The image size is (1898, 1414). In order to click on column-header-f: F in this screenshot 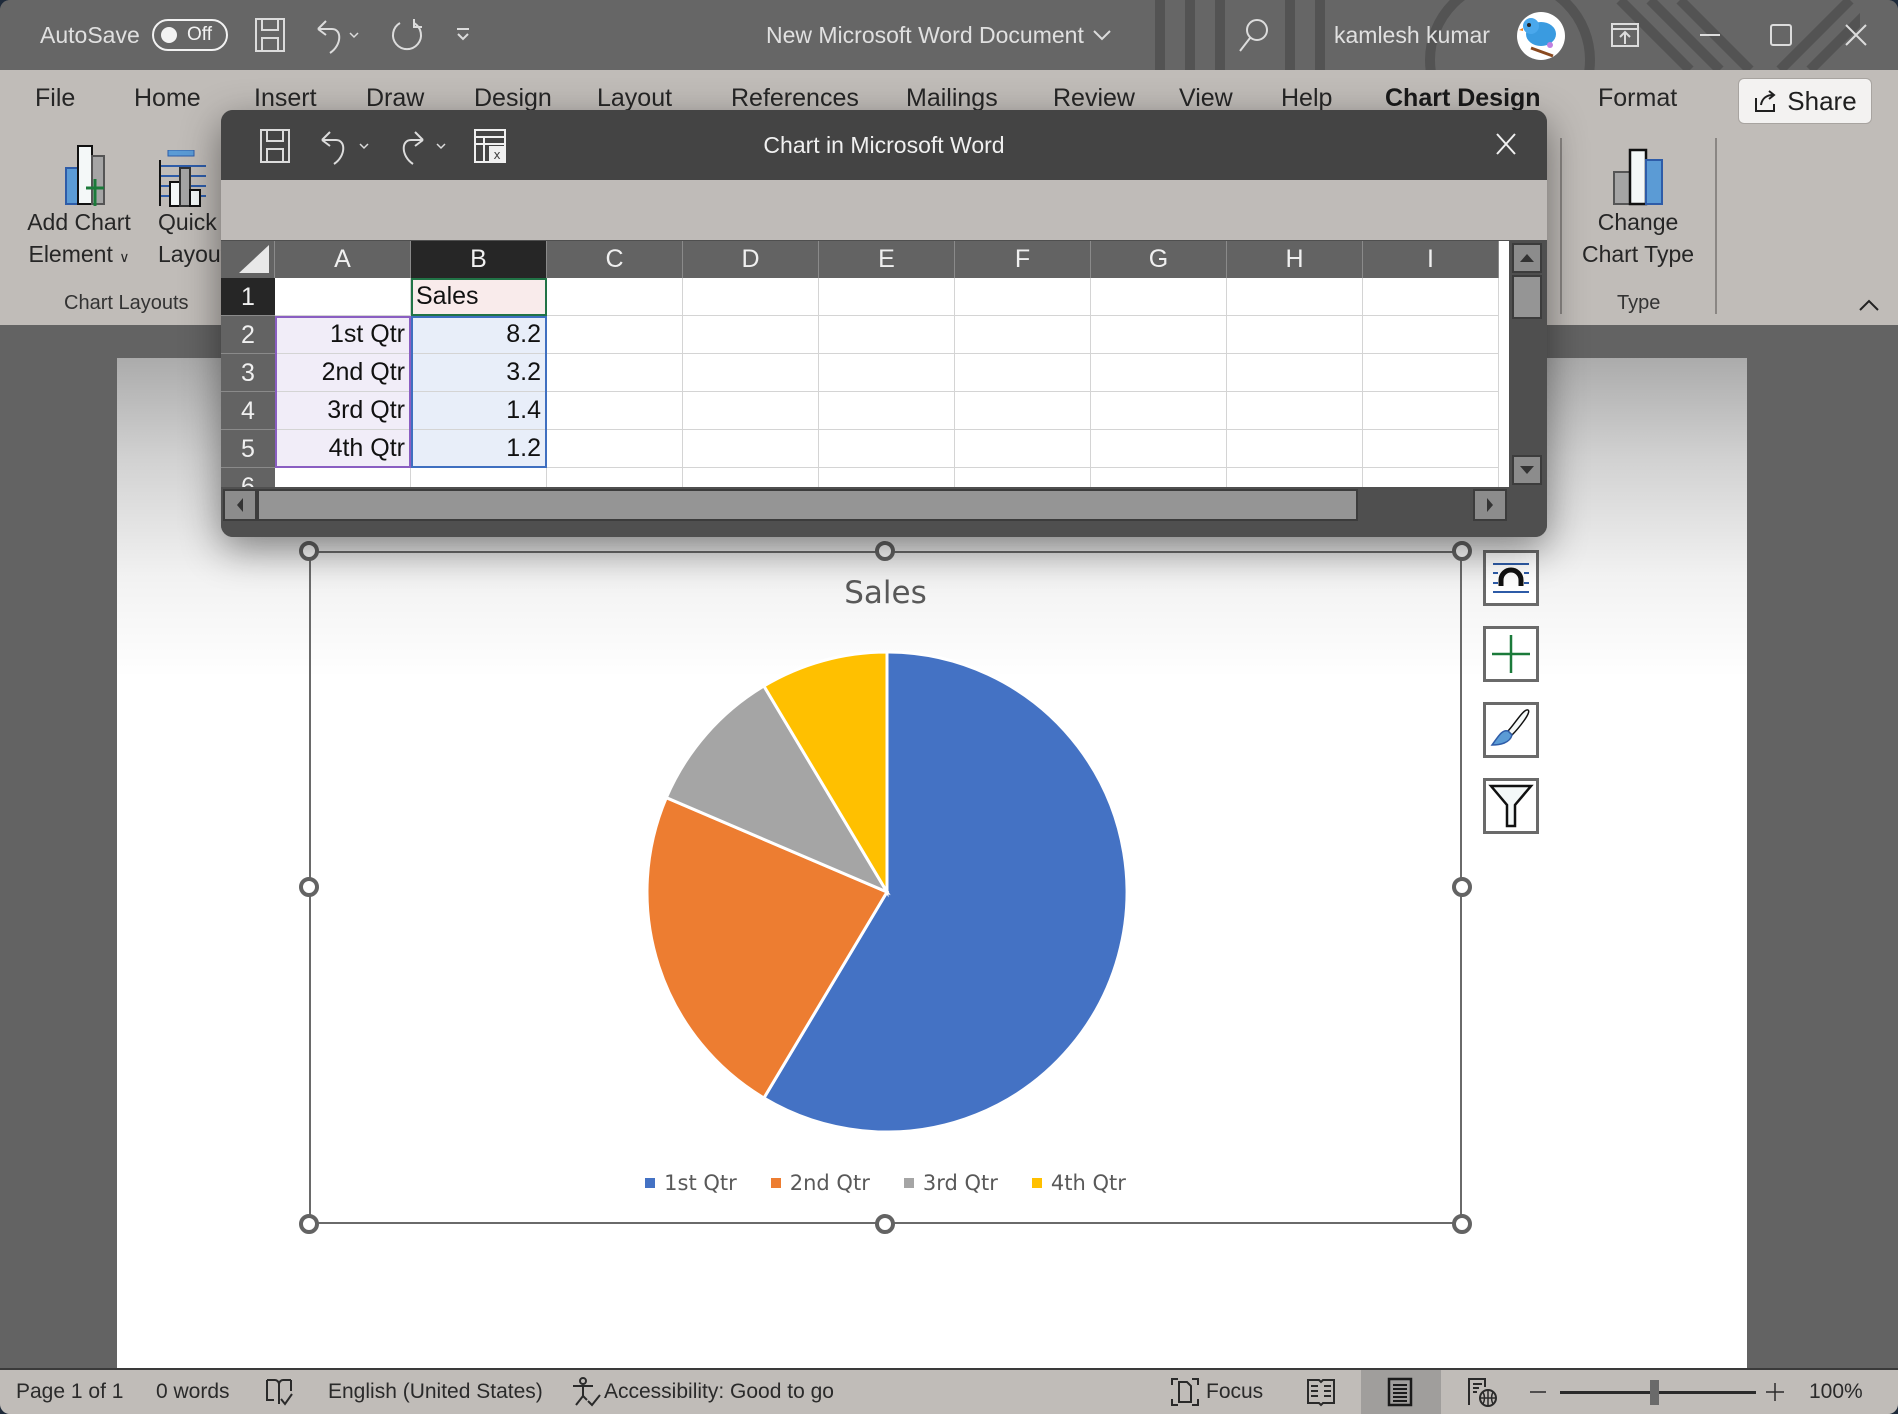, I will do `click(1023, 259)`.